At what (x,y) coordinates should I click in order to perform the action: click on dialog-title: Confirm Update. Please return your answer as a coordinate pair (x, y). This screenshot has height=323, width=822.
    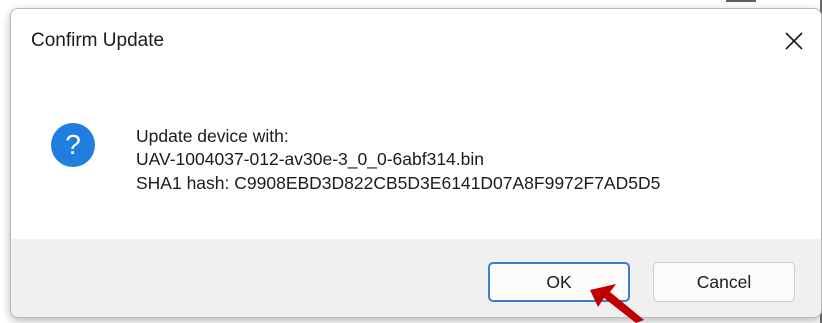
    Looking at the image, I should click on (98, 40).